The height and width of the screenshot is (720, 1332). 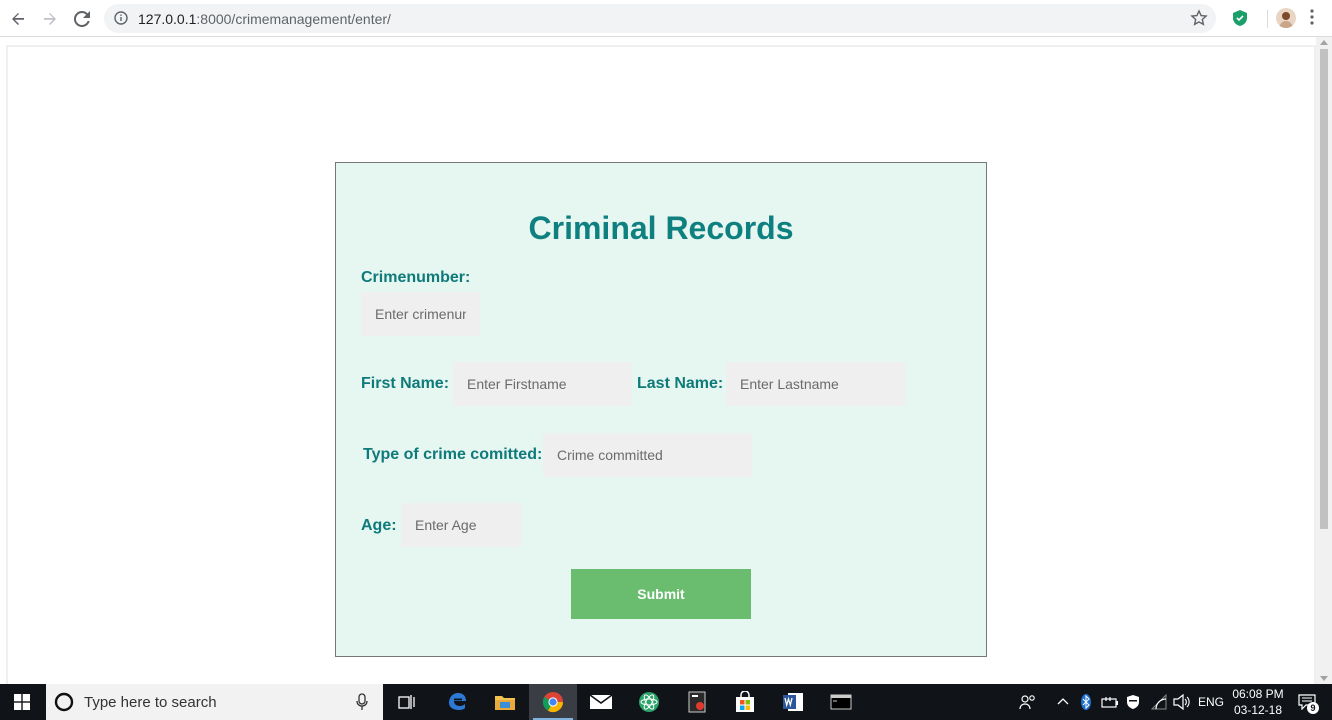 I want to click on taskbar-atom, so click(x=649, y=702).